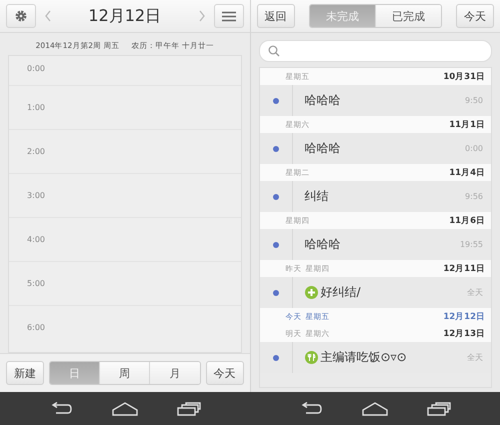 Image resolution: width=500 pixels, height=425 pixels. Describe the element at coordinates (464, 316) in the screenshot. I see `date-label: 12月12日` at that location.